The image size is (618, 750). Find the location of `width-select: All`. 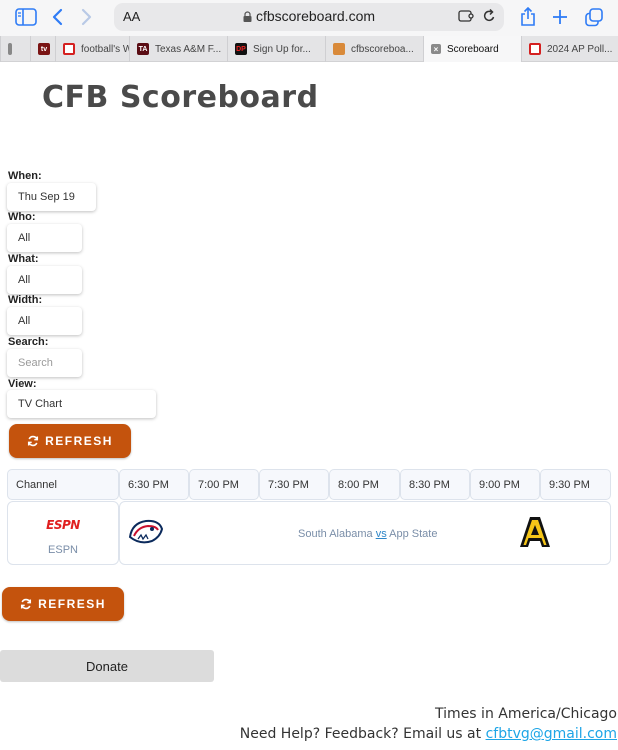

width-select: All is located at coordinates (44, 321).